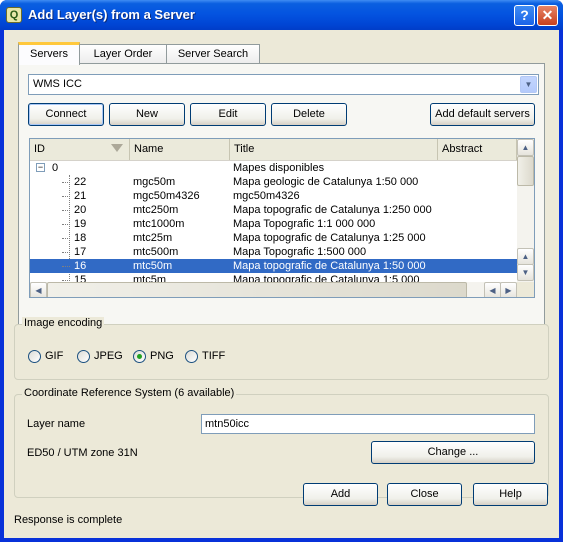 The height and width of the screenshot is (542, 563). Describe the element at coordinates (524, 15) in the screenshot. I see `help-title-button: ?` at that location.